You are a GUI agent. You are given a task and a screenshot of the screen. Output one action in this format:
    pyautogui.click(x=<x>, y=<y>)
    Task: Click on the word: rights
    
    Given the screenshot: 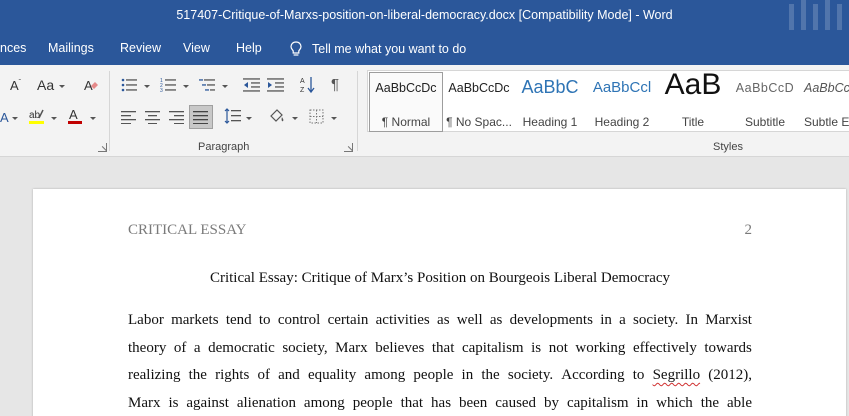 What is the action you would take?
    pyautogui.click(x=232, y=375)
    